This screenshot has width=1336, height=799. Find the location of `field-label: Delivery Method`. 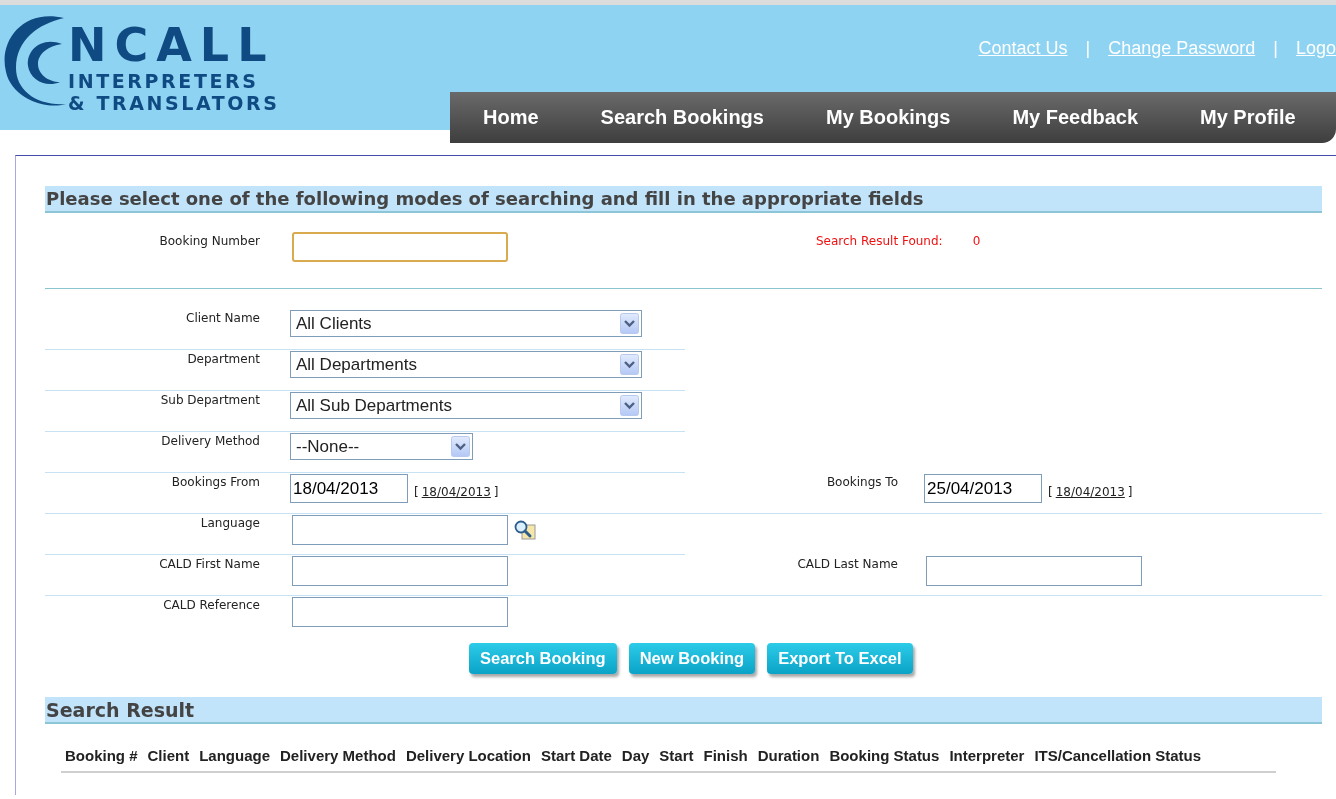

field-label: Delivery Method is located at coordinates (210, 440).